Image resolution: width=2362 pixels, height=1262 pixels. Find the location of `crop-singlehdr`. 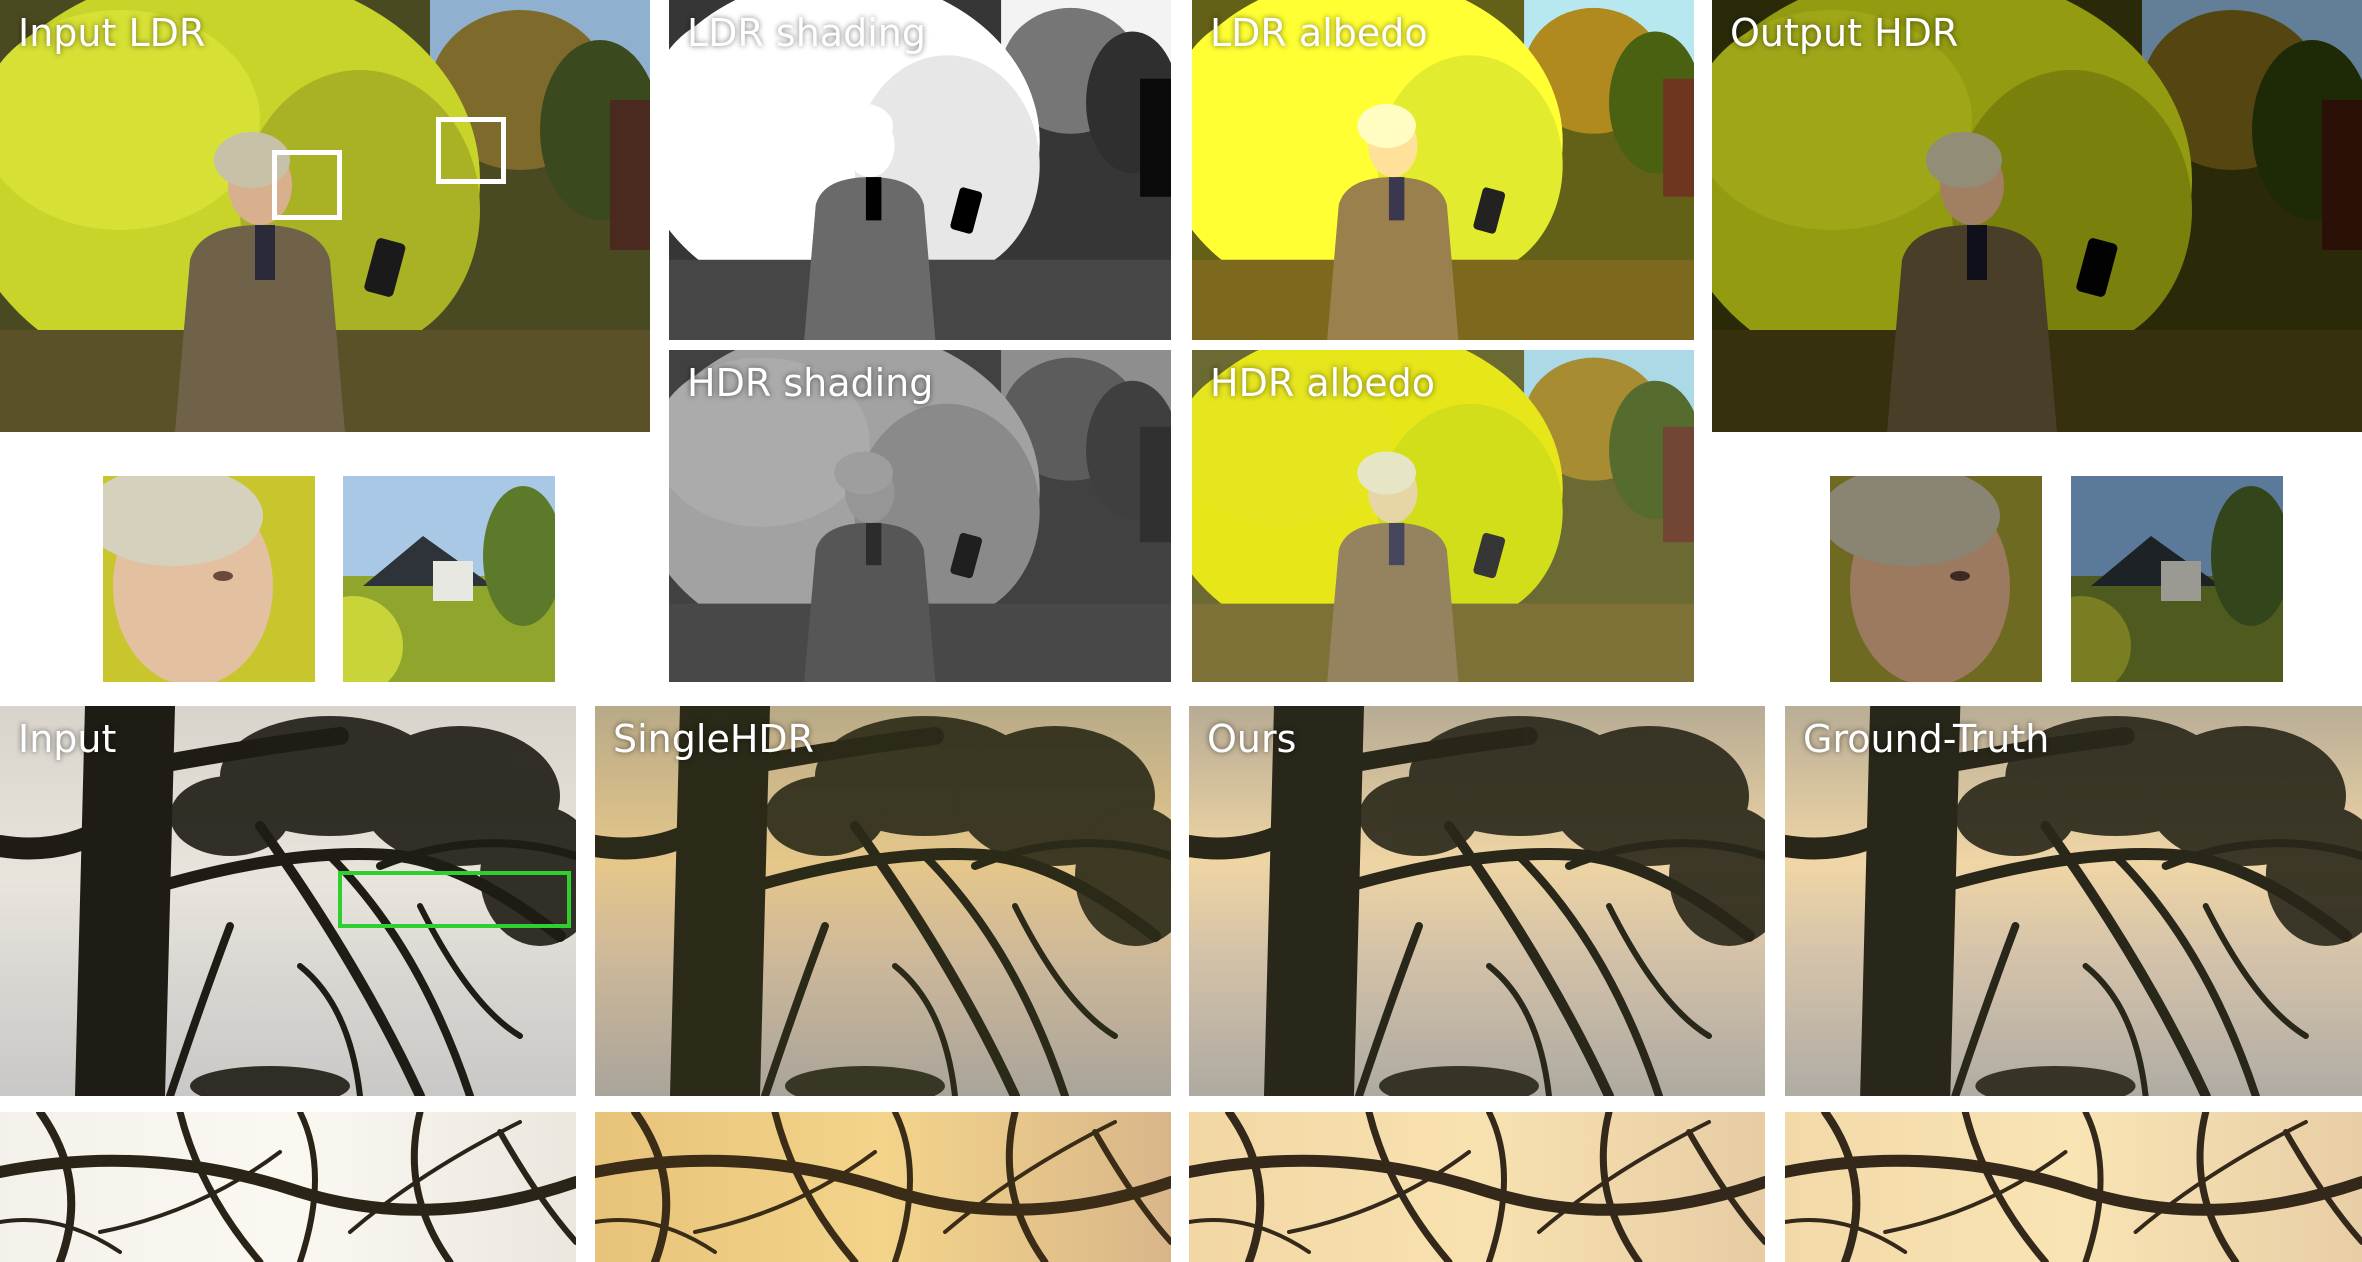

crop-singlehdr is located at coordinates (883, 1187).